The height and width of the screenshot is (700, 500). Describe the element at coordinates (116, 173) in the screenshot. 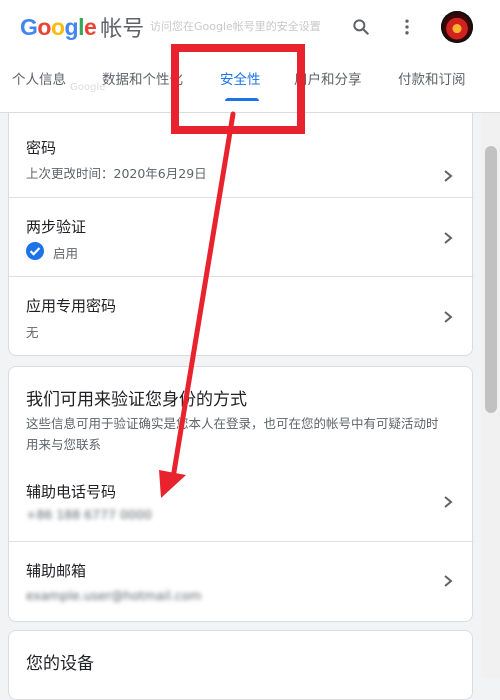

I see `password-last-changed: 上次更改时间：2020年6月29日` at that location.